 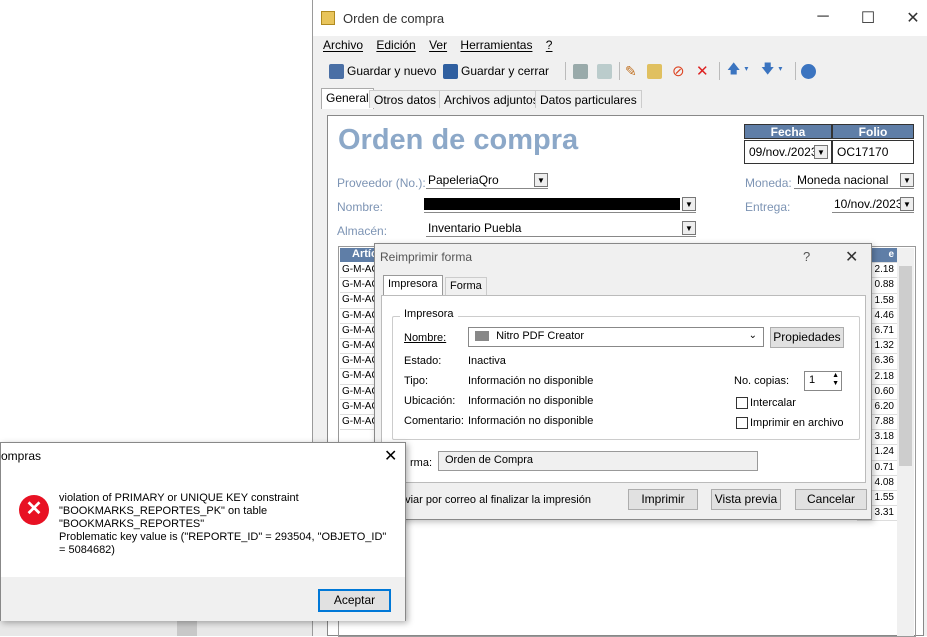 What do you see at coordinates (347, 98) in the screenshot?
I see `tab-general: General` at bounding box center [347, 98].